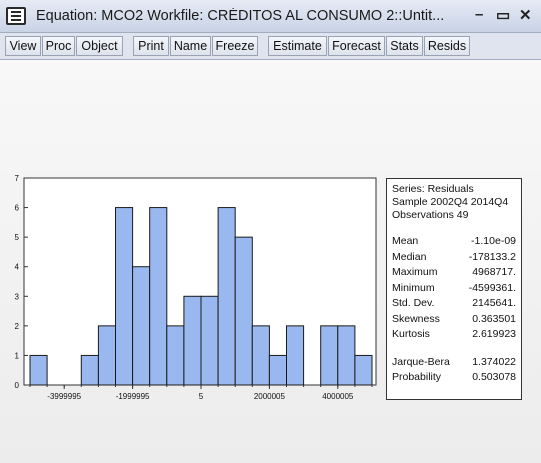  Describe the element at coordinates (17, 355) in the screenshot. I see `y-tick-label: 1` at that location.